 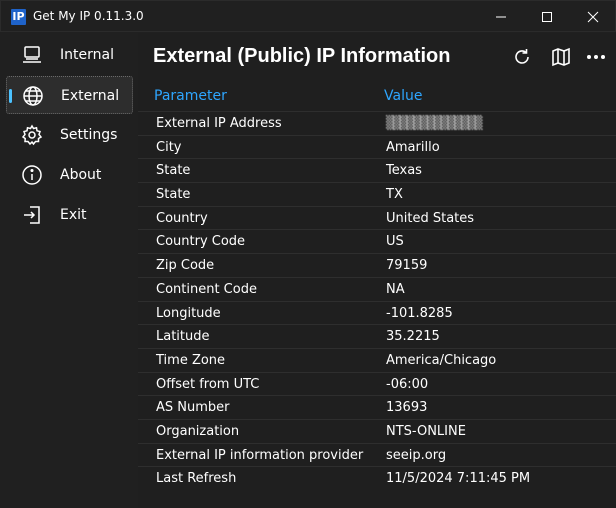 What do you see at coordinates (403, 96) in the screenshot?
I see `column-header-value: Value` at bounding box center [403, 96].